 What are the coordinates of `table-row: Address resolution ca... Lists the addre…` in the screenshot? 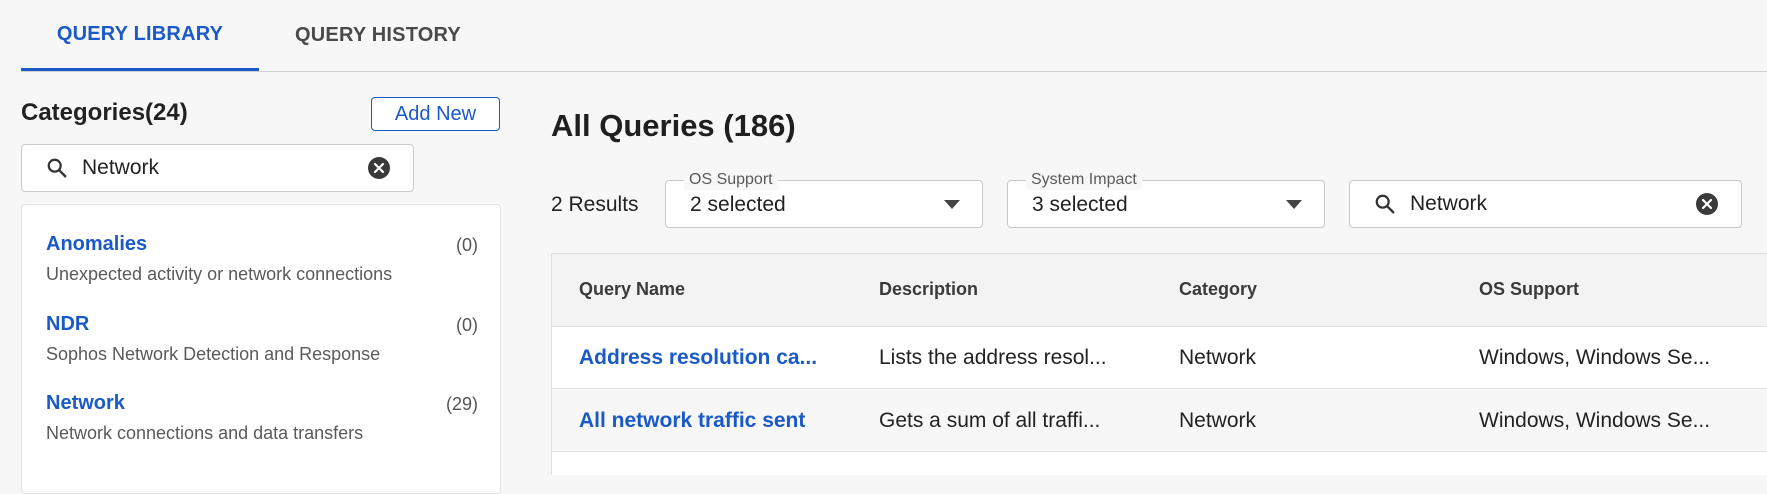 It's located at (1159, 357).